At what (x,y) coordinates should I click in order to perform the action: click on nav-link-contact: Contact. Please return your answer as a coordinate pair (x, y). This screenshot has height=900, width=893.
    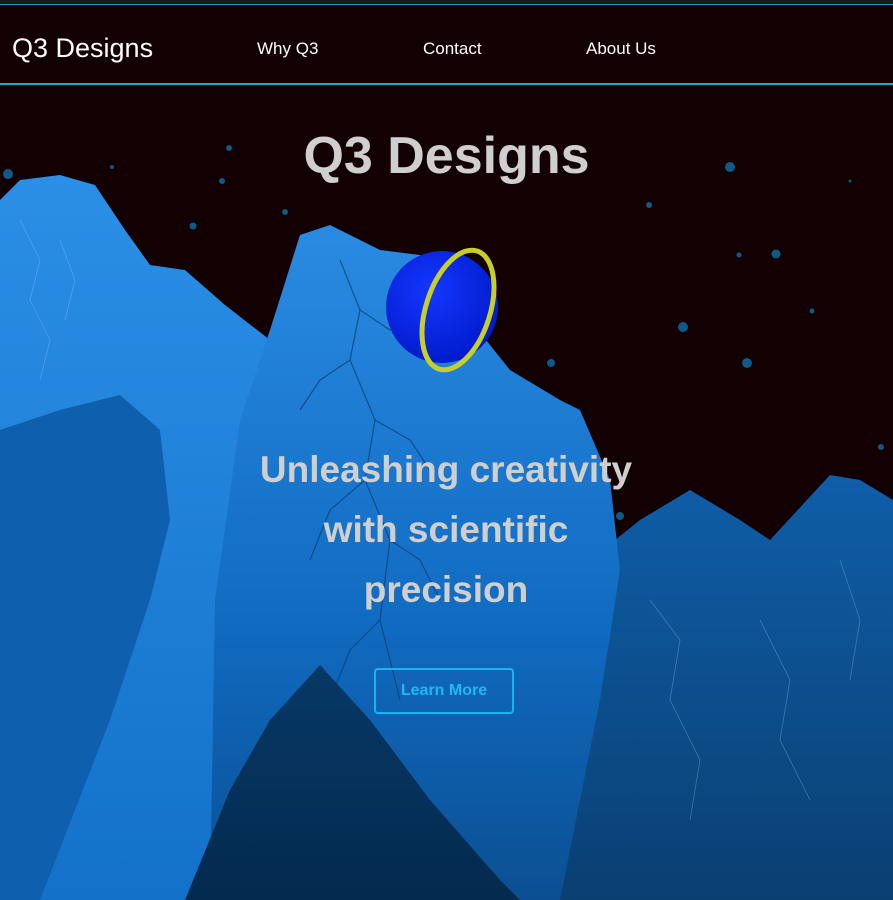
    Looking at the image, I should click on (452, 49).